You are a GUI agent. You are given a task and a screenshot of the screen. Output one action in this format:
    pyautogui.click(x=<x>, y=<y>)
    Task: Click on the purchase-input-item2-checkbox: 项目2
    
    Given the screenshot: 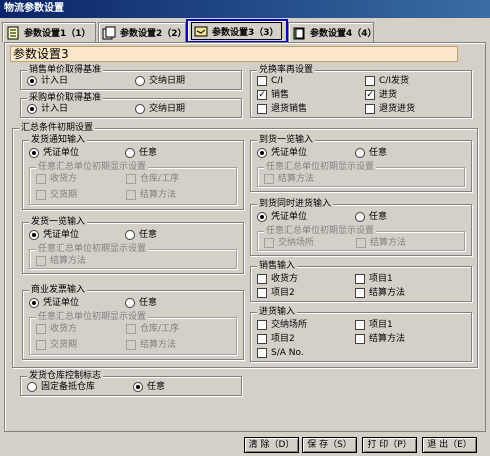 What is the action you would take?
    pyautogui.click(x=276, y=339)
    